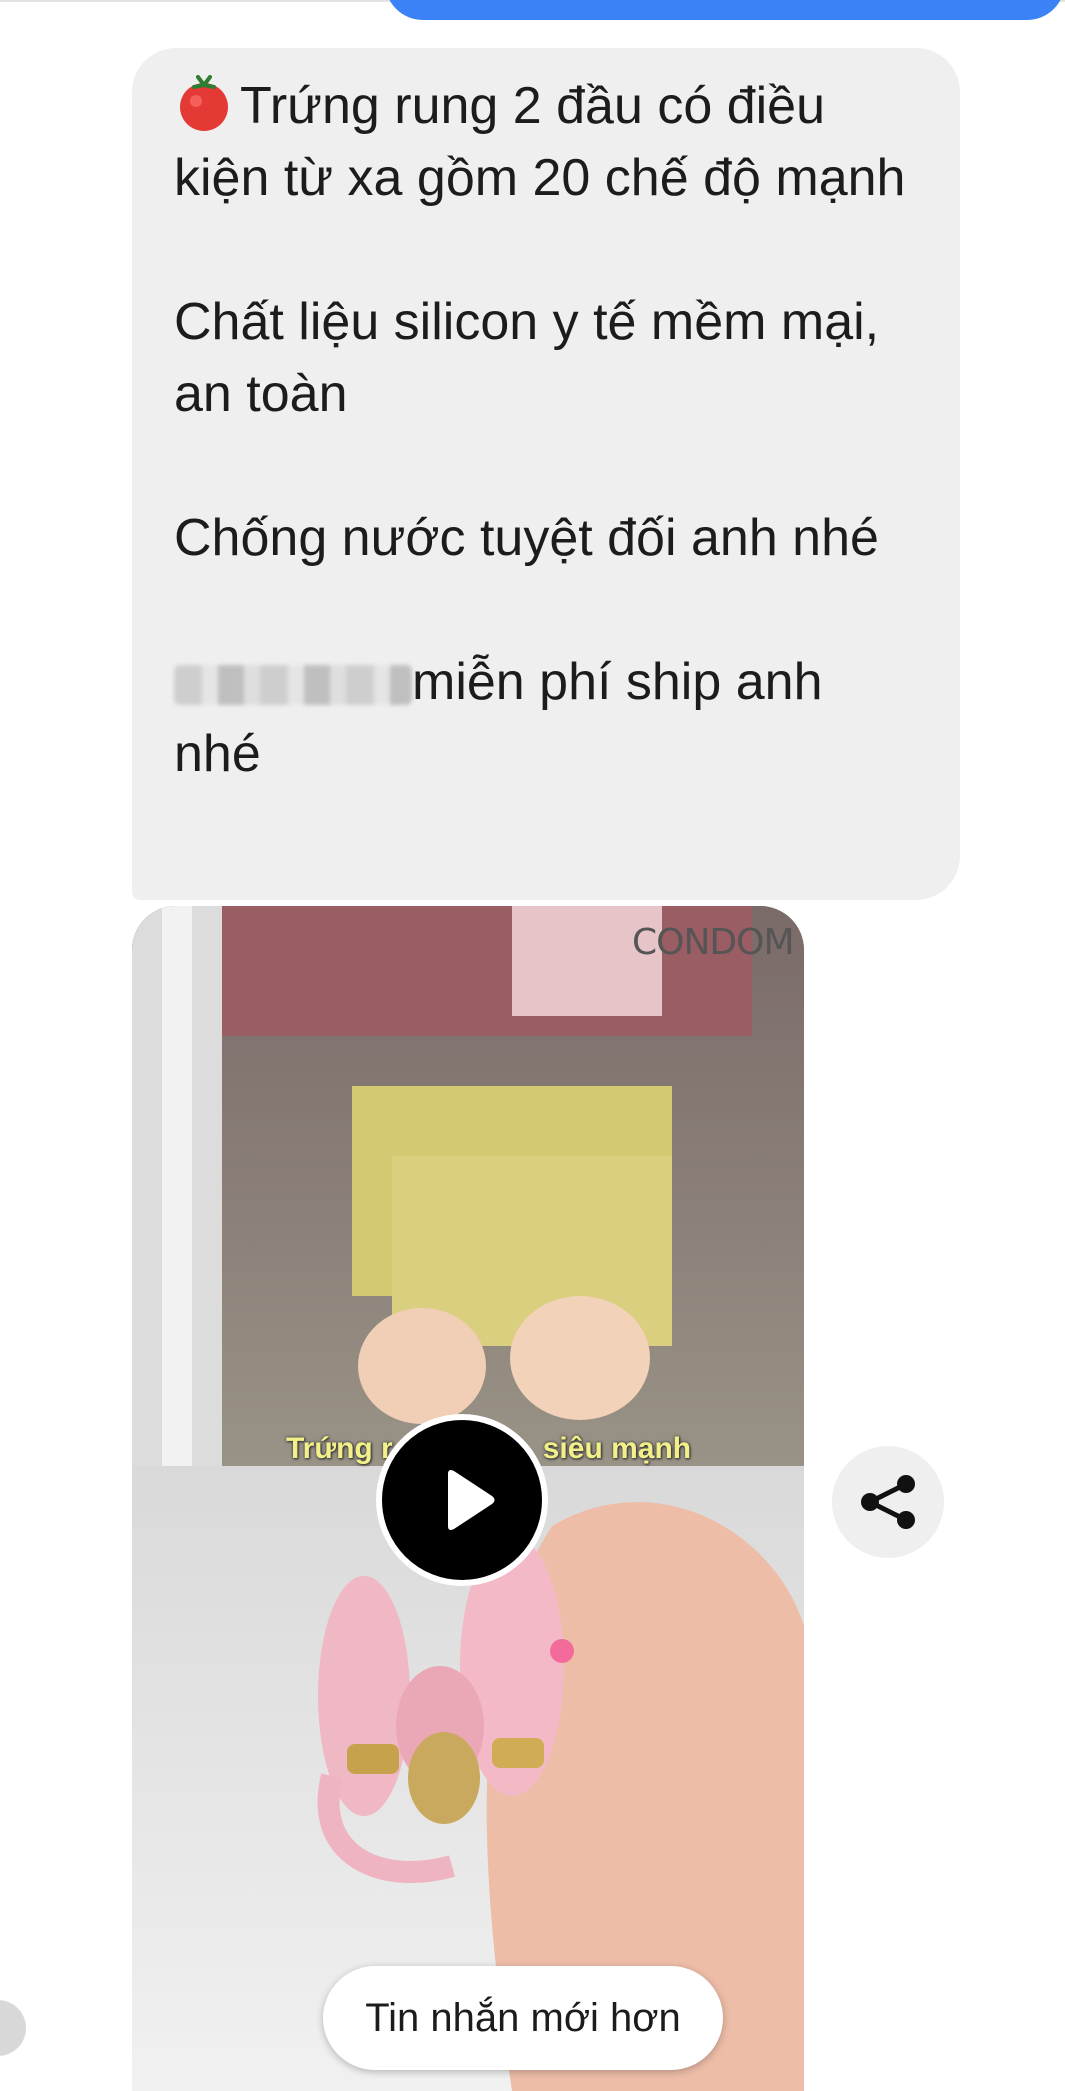  What do you see at coordinates (725, 10) in the screenshot?
I see `previous-sent-bubble` at bounding box center [725, 10].